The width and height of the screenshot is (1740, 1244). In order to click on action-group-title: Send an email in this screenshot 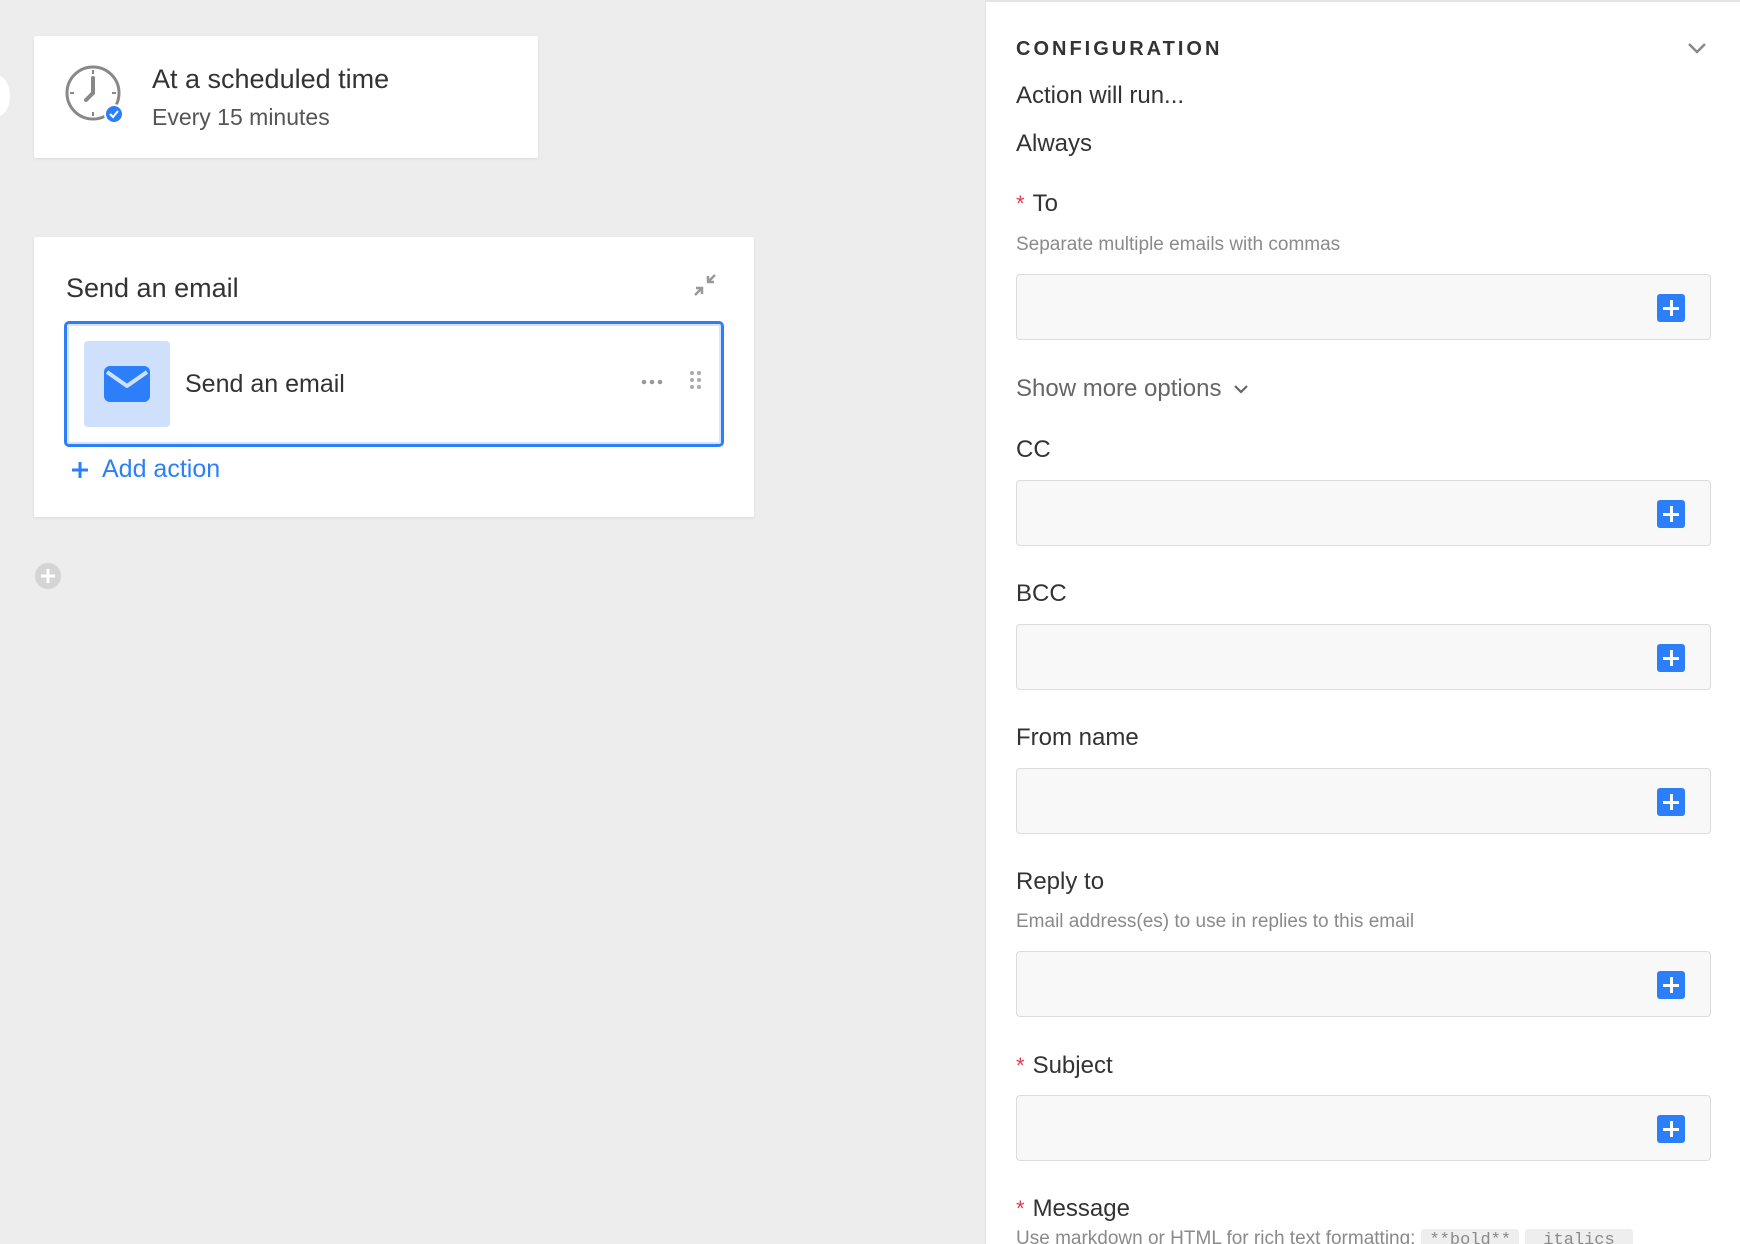, I will do `click(152, 288)`.